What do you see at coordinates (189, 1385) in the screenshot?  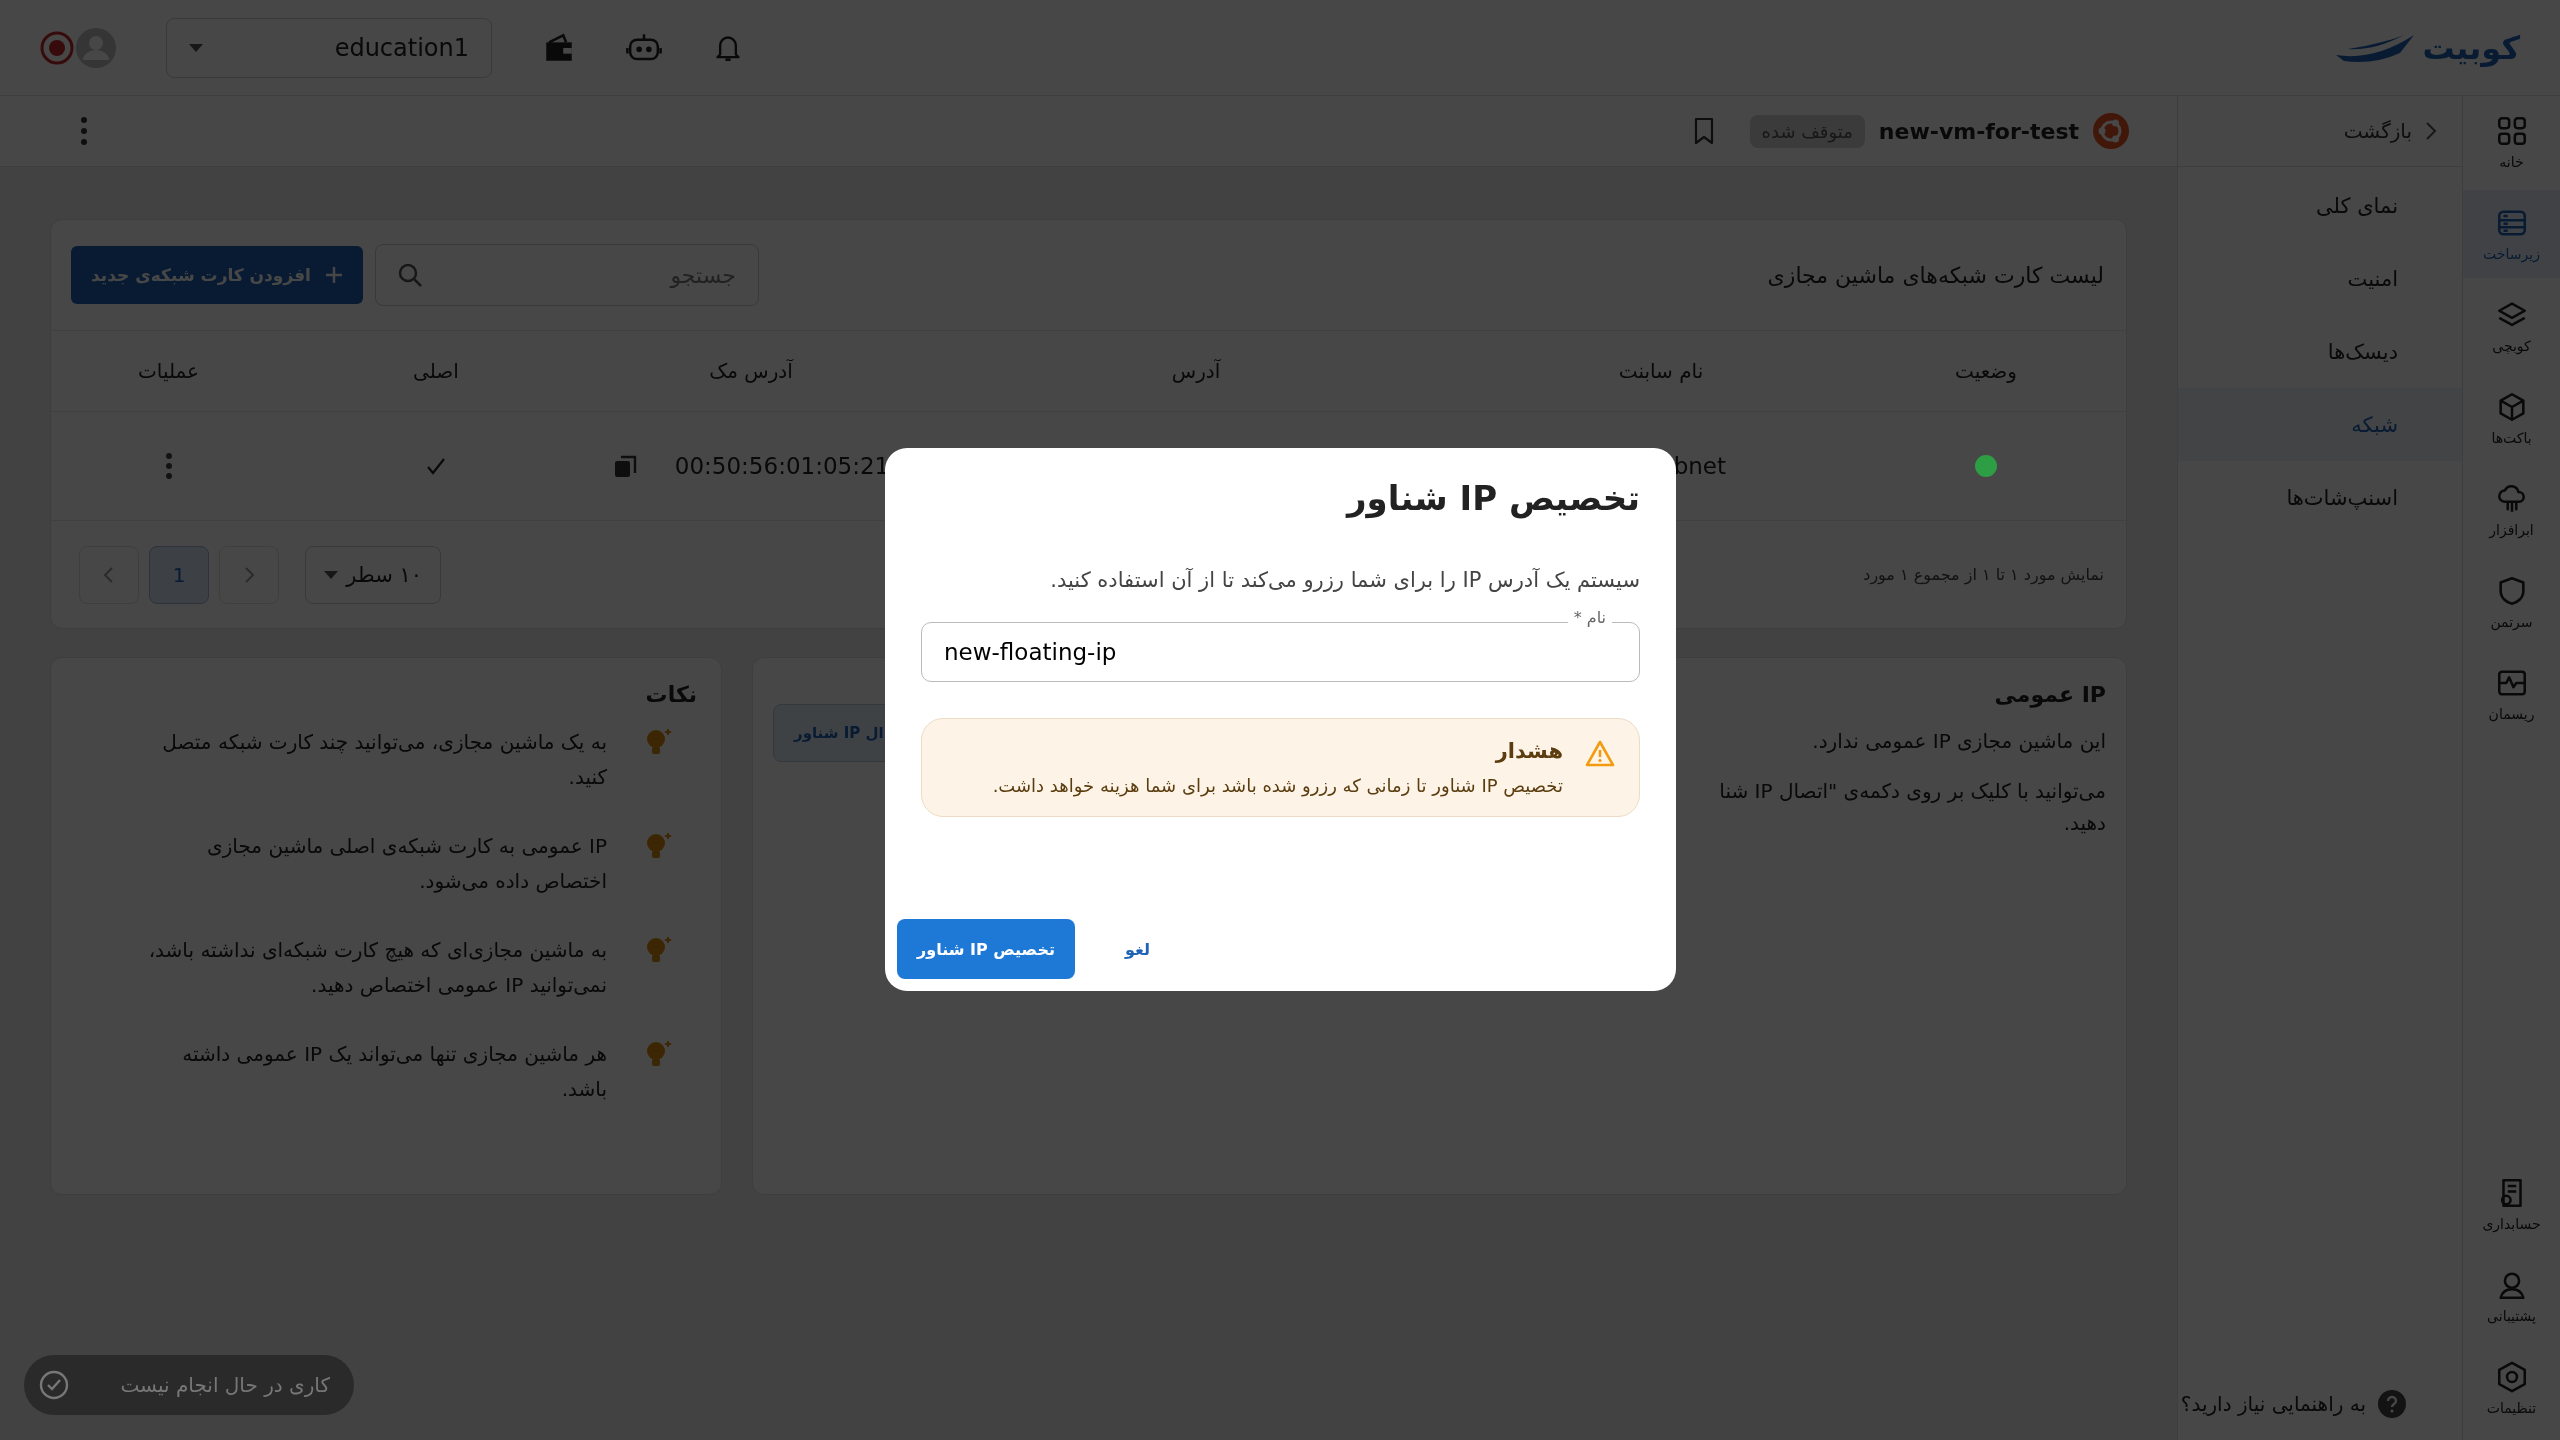 I see `task-status-toast: کاری در حال انجام نیست` at bounding box center [189, 1385].